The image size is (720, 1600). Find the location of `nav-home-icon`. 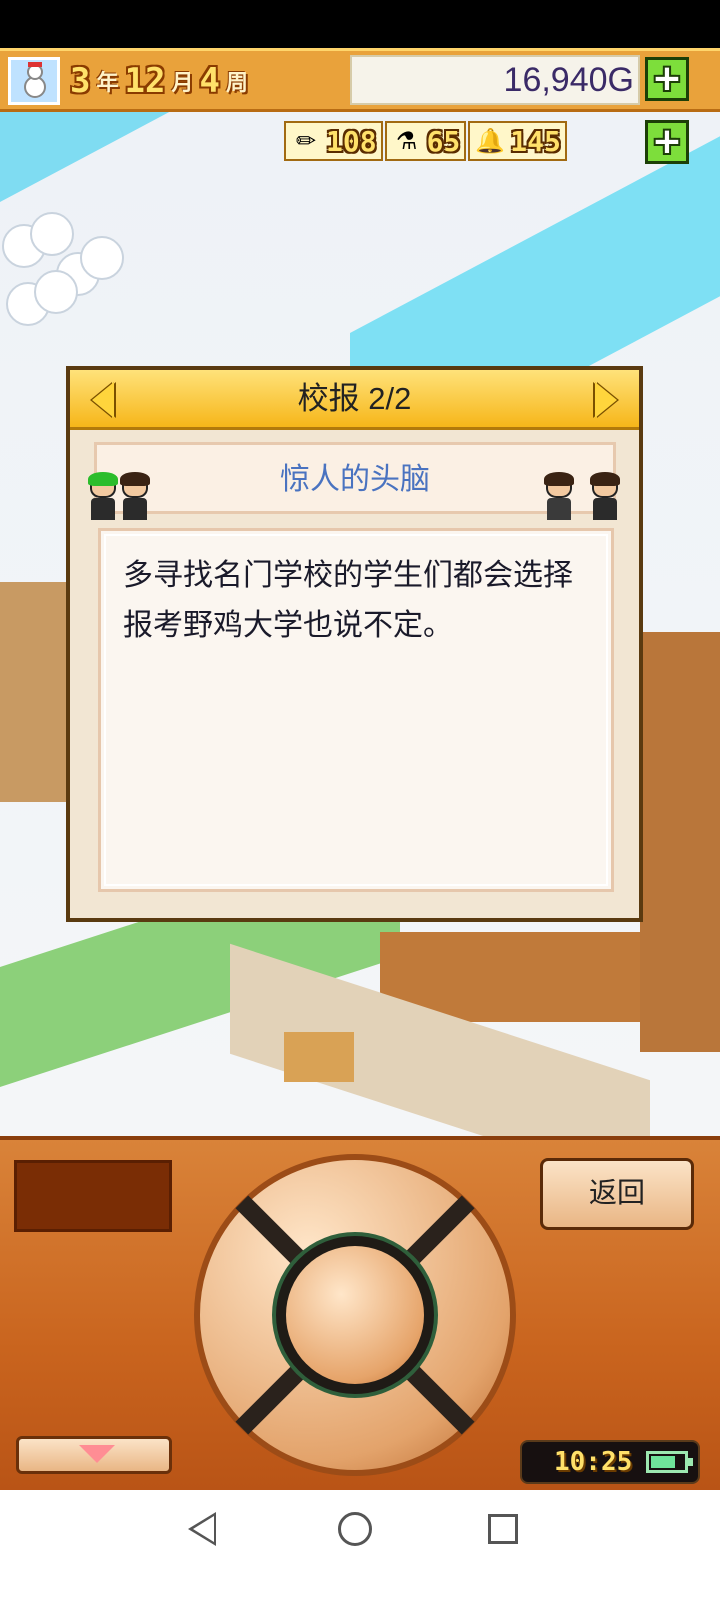

nav-home-icon is located at coordinates (355, 1529).